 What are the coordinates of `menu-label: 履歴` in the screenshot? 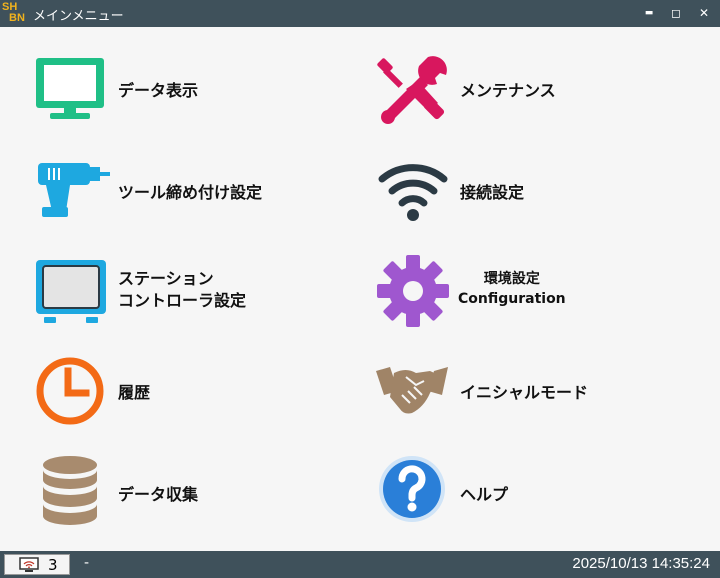 It's located at (134, 392).